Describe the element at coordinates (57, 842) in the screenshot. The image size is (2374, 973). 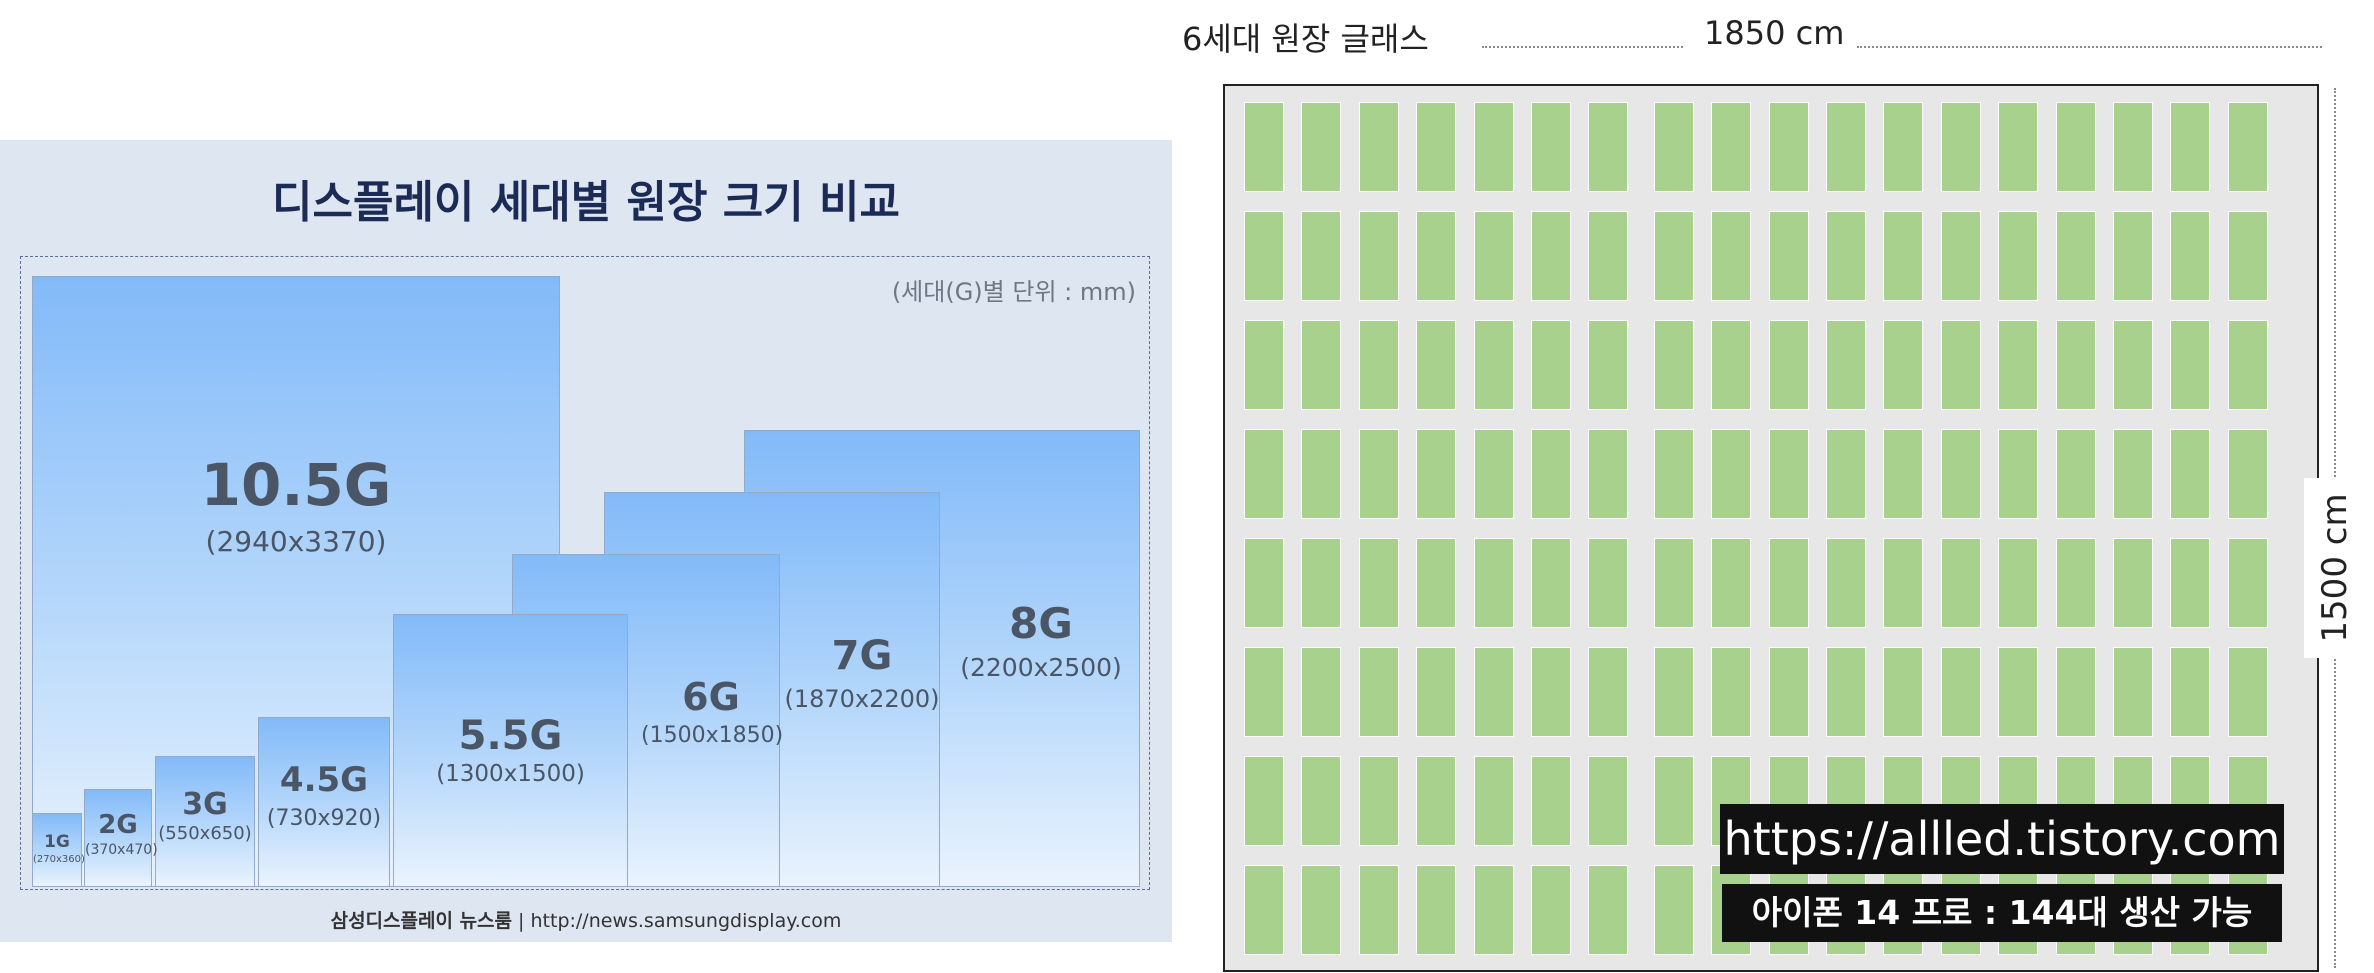
I see `gen-name: 1G` at that location.